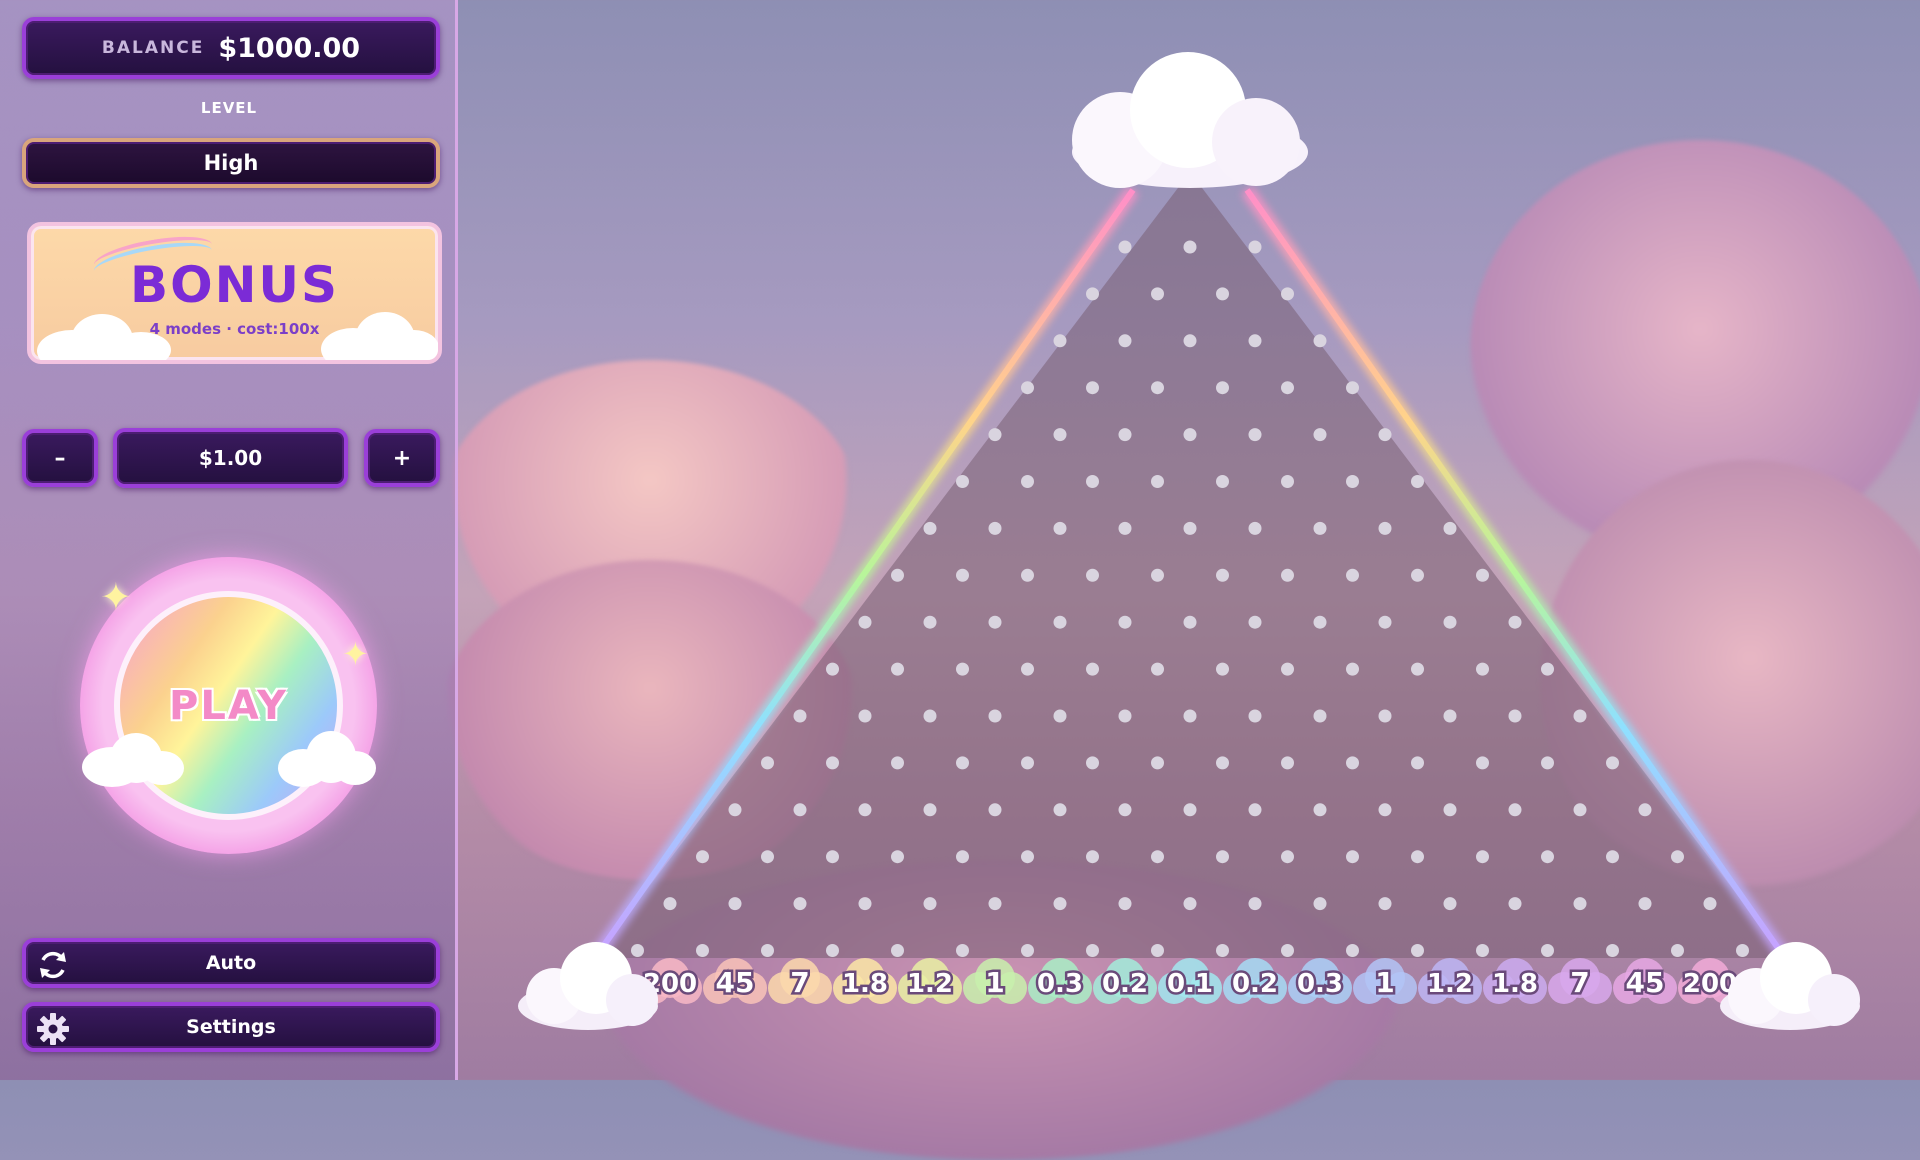  What do you see at coordinates (1255, 984) in the screenshot?
I see `multiplier-label: 0.2` at bounding box center [1255, 984].